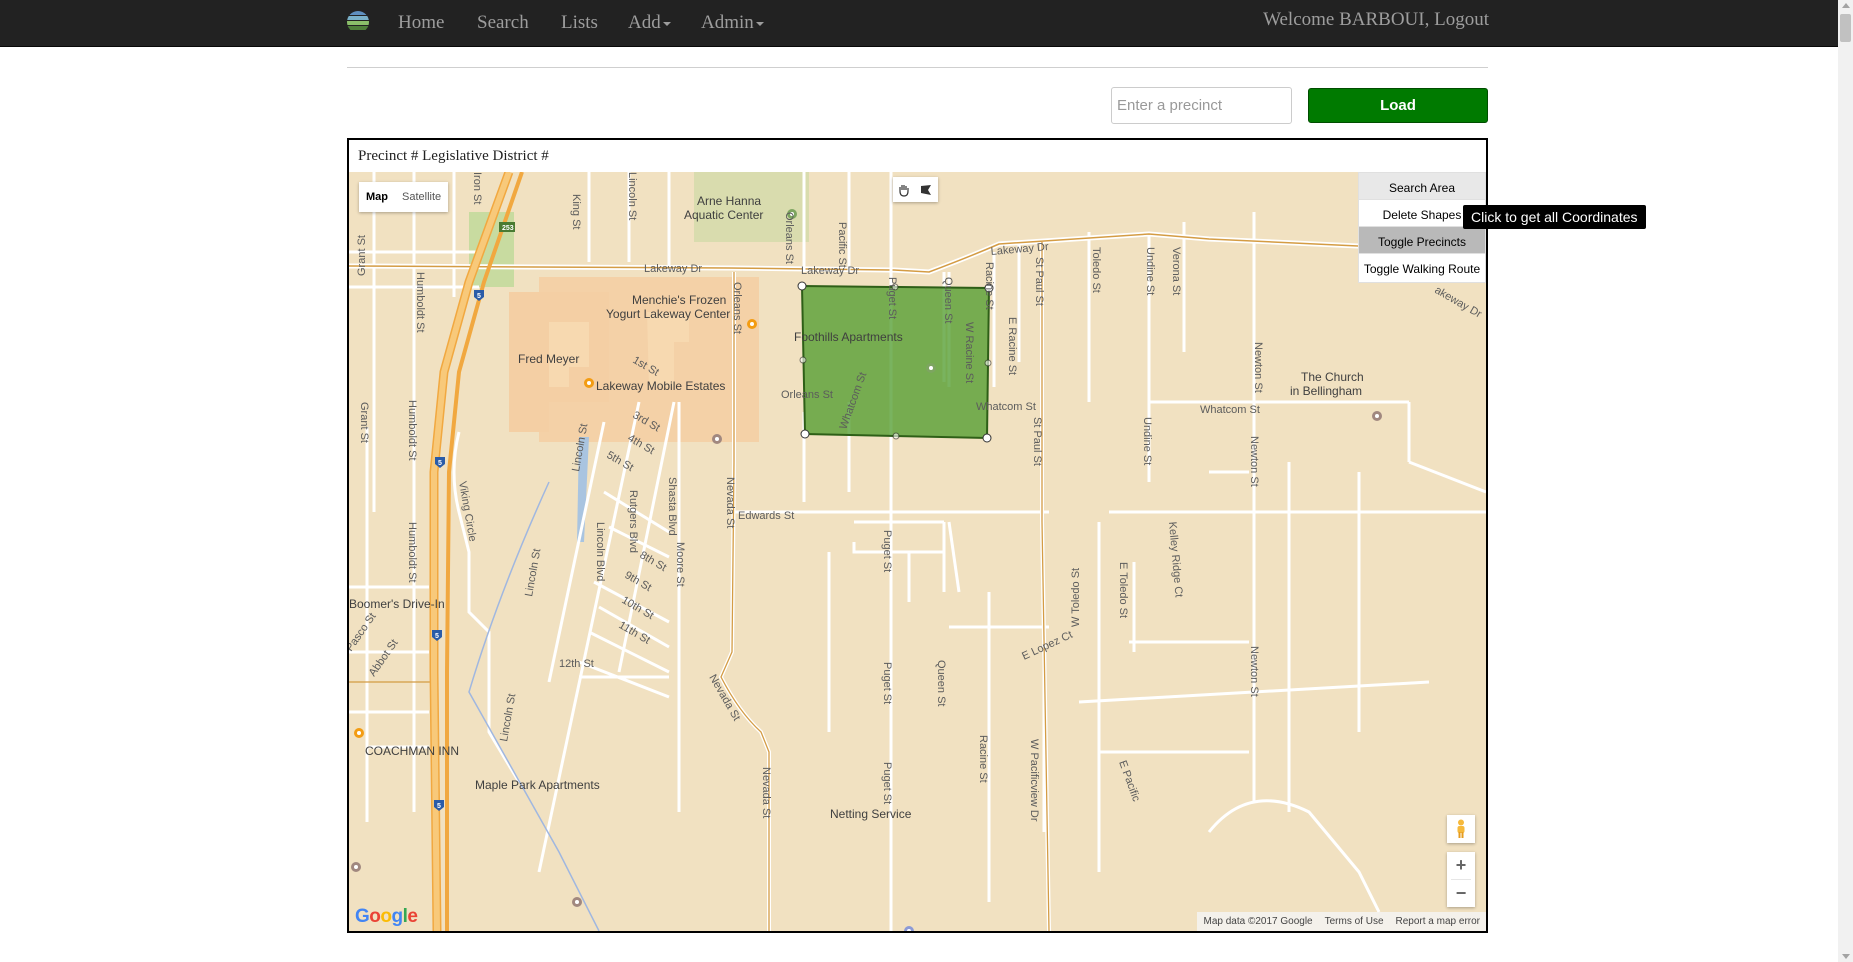 The width and height of the screenshot is (1853, 962). Describe the element at coordinates (904, 189) in the screenshot. I see `hand-pan-icon` at that location.